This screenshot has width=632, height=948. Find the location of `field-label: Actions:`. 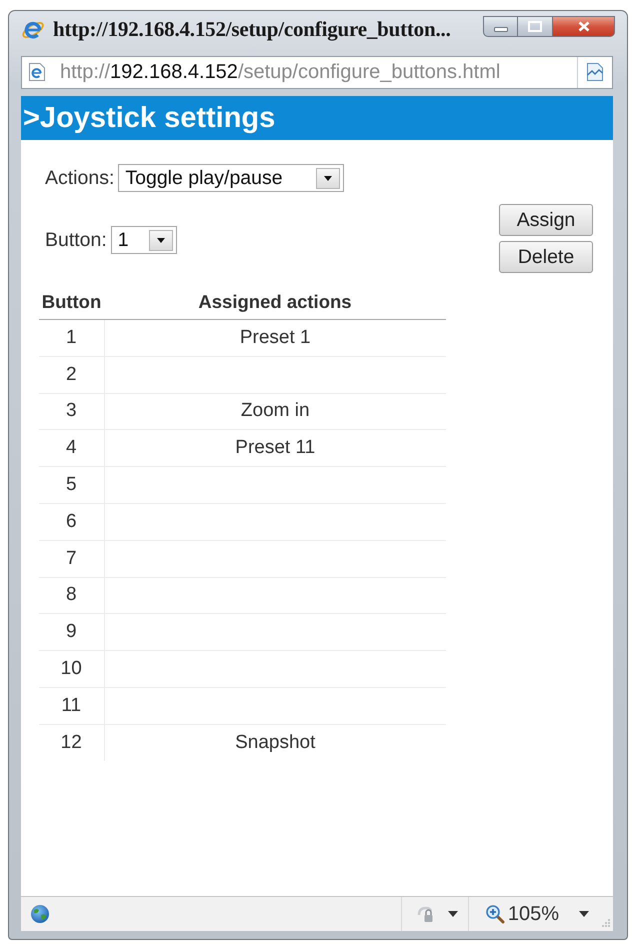

field-label: Actions: is located at coordinates (79, 178).